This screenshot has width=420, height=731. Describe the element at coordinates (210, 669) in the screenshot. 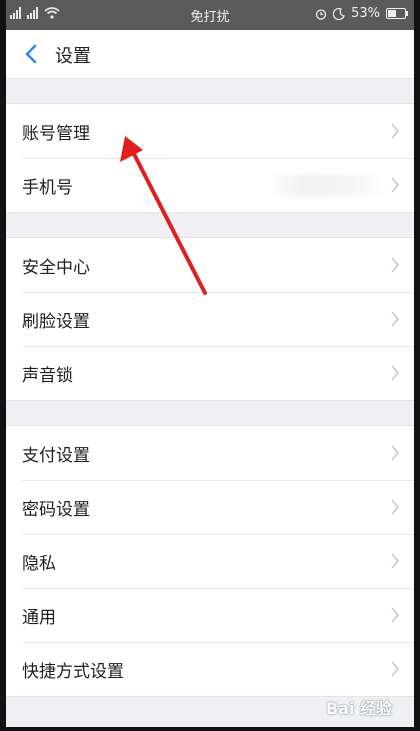

I see `settings-row-shortcut-settings: 快捷方式设置` at that location.